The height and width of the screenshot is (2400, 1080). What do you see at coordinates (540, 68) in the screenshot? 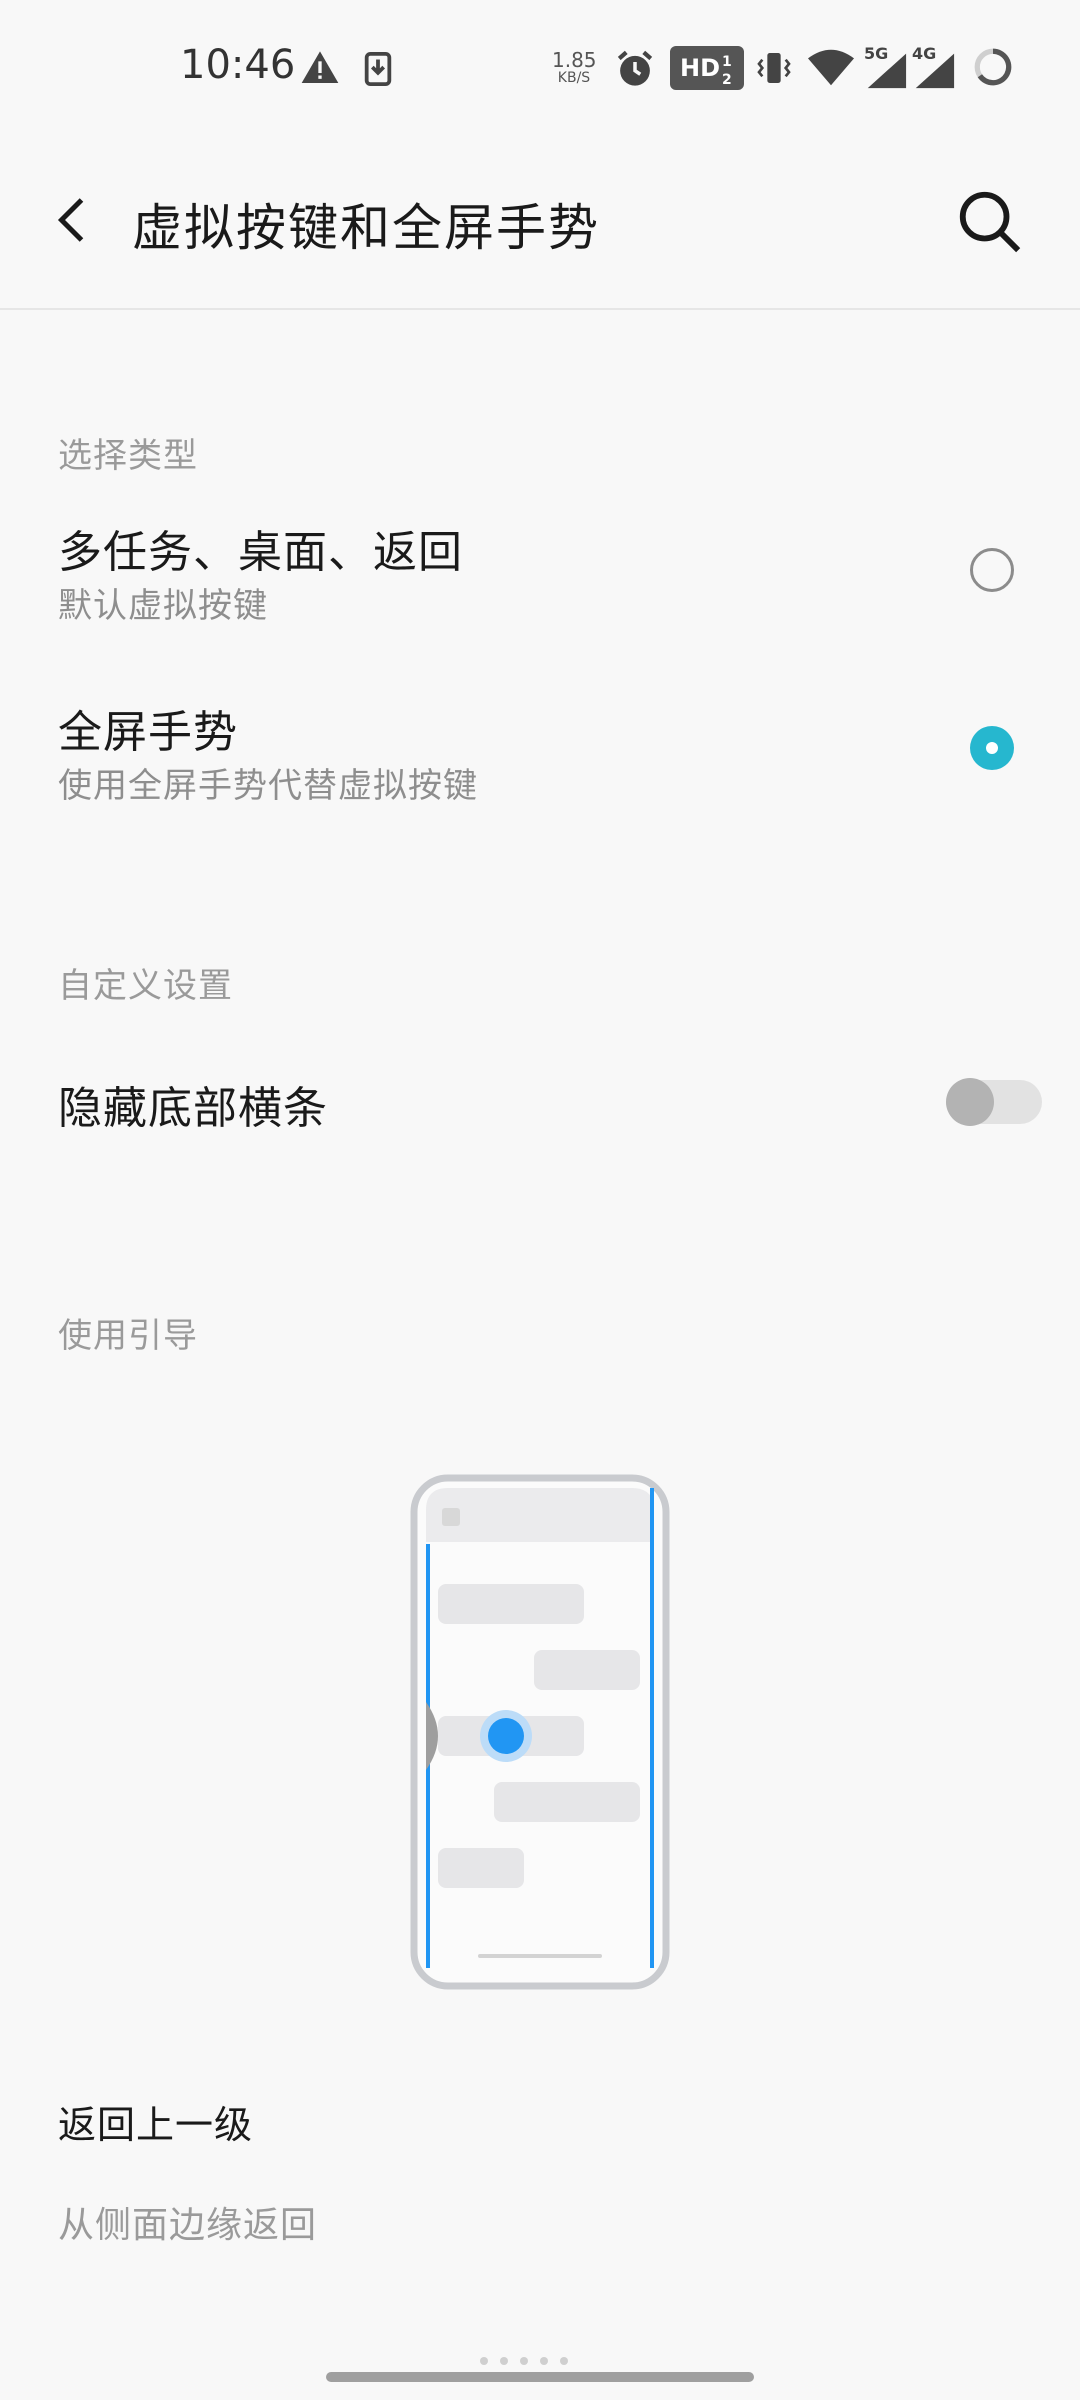
I see `status-bar: 10:46 1.85 KB/S HD 1 2 5G 4G` at bounding box center [540, 68].